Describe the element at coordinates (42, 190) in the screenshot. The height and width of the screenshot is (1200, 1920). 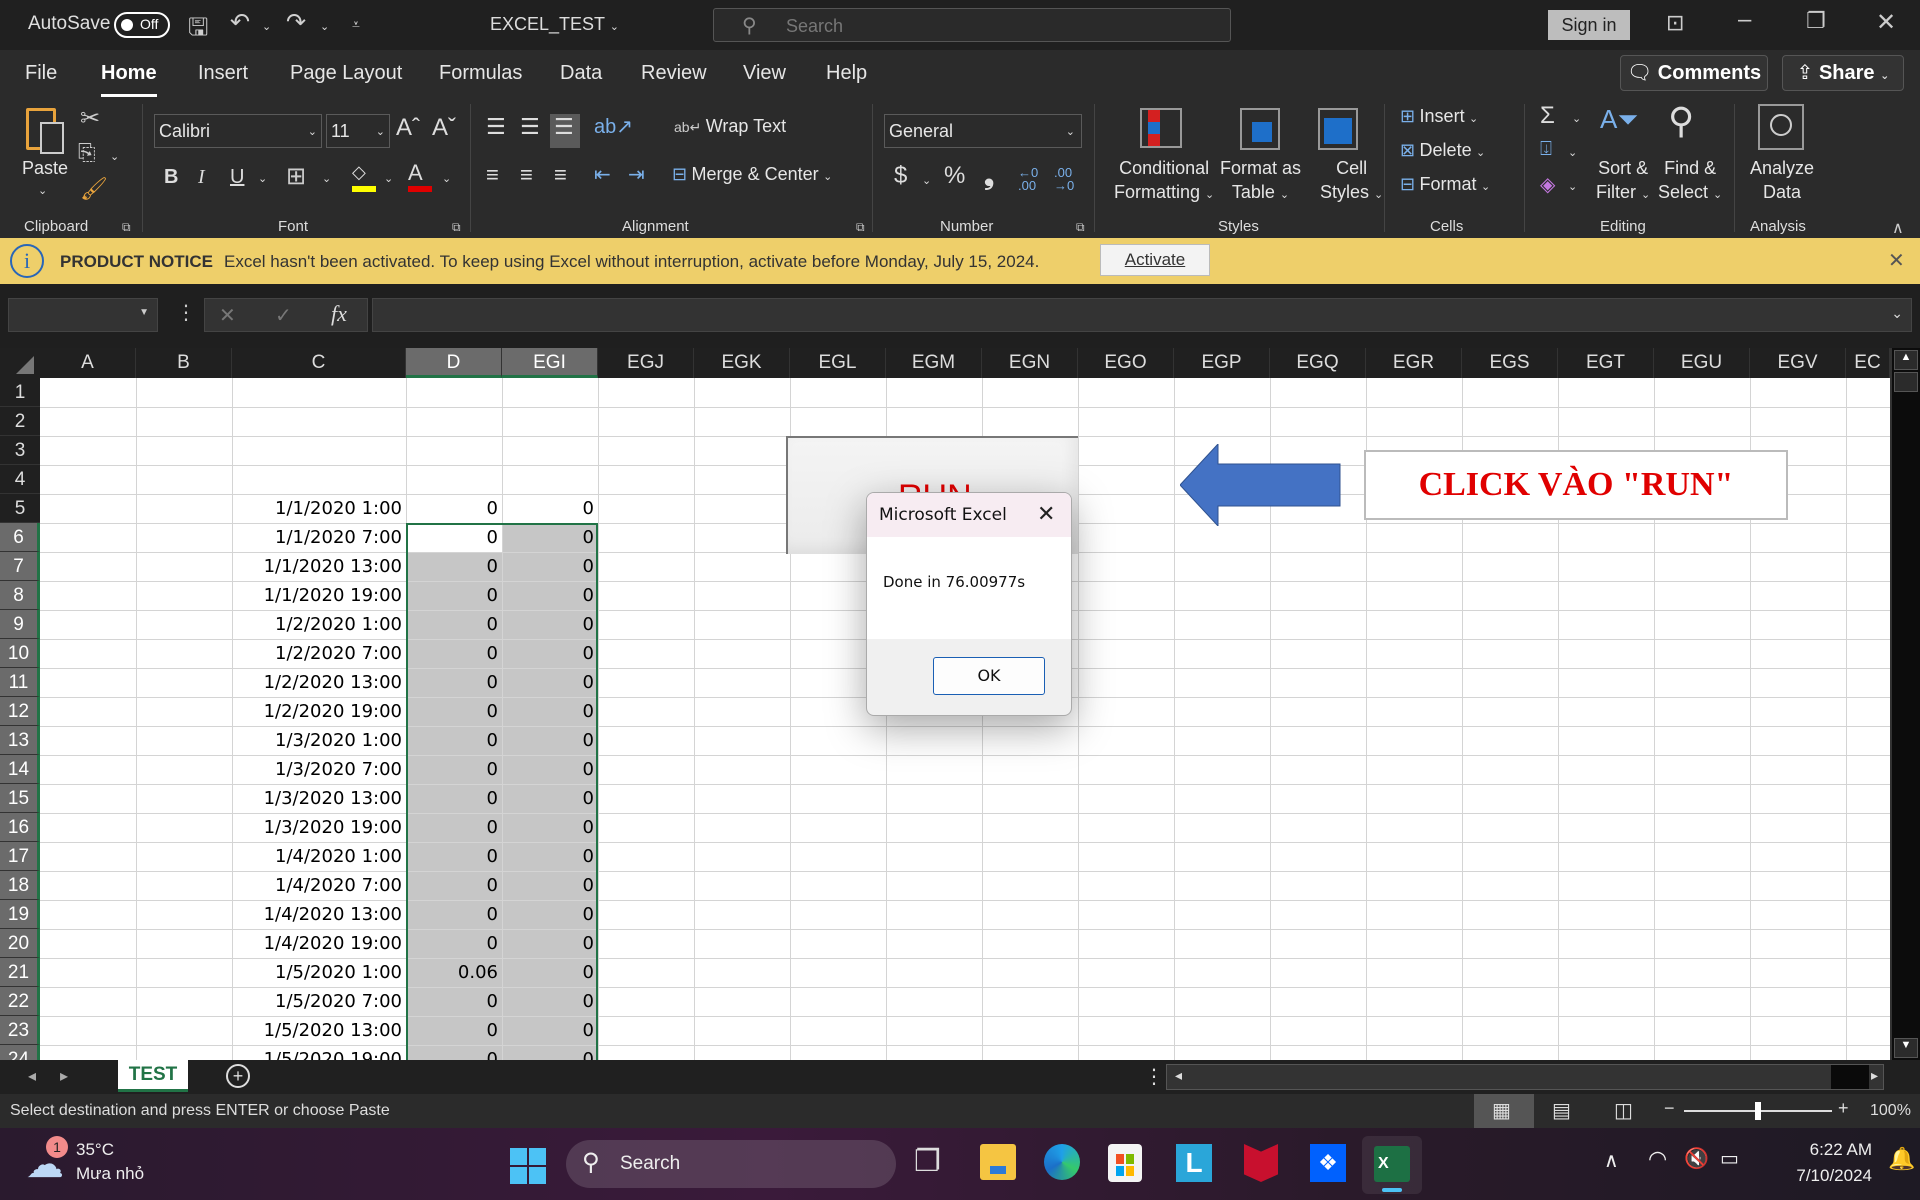
I see `paste-dropdown-icon: ⌄` at that location.